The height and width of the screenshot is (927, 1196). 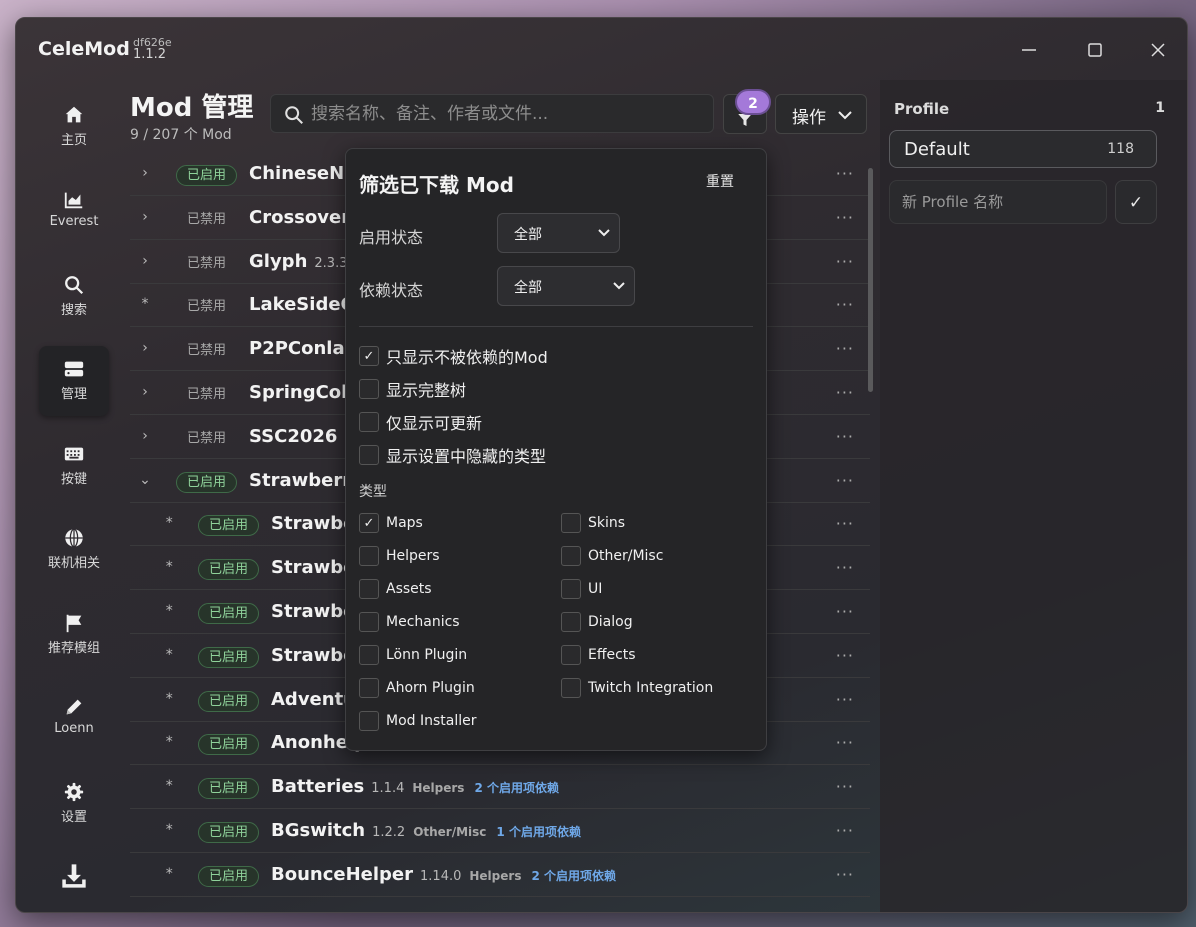 I want to click on checkbox-option: Other/Misc, so click(x=612, y=556).